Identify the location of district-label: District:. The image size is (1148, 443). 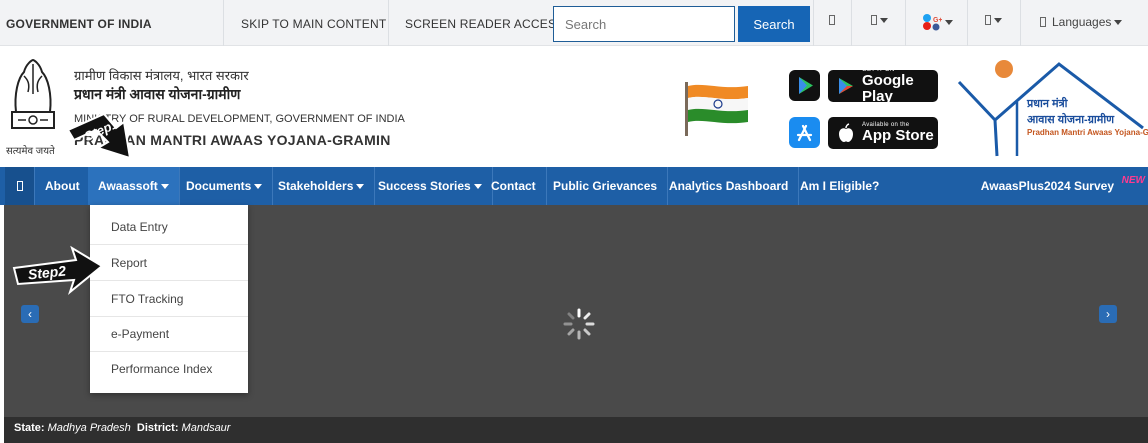
(157, 428).